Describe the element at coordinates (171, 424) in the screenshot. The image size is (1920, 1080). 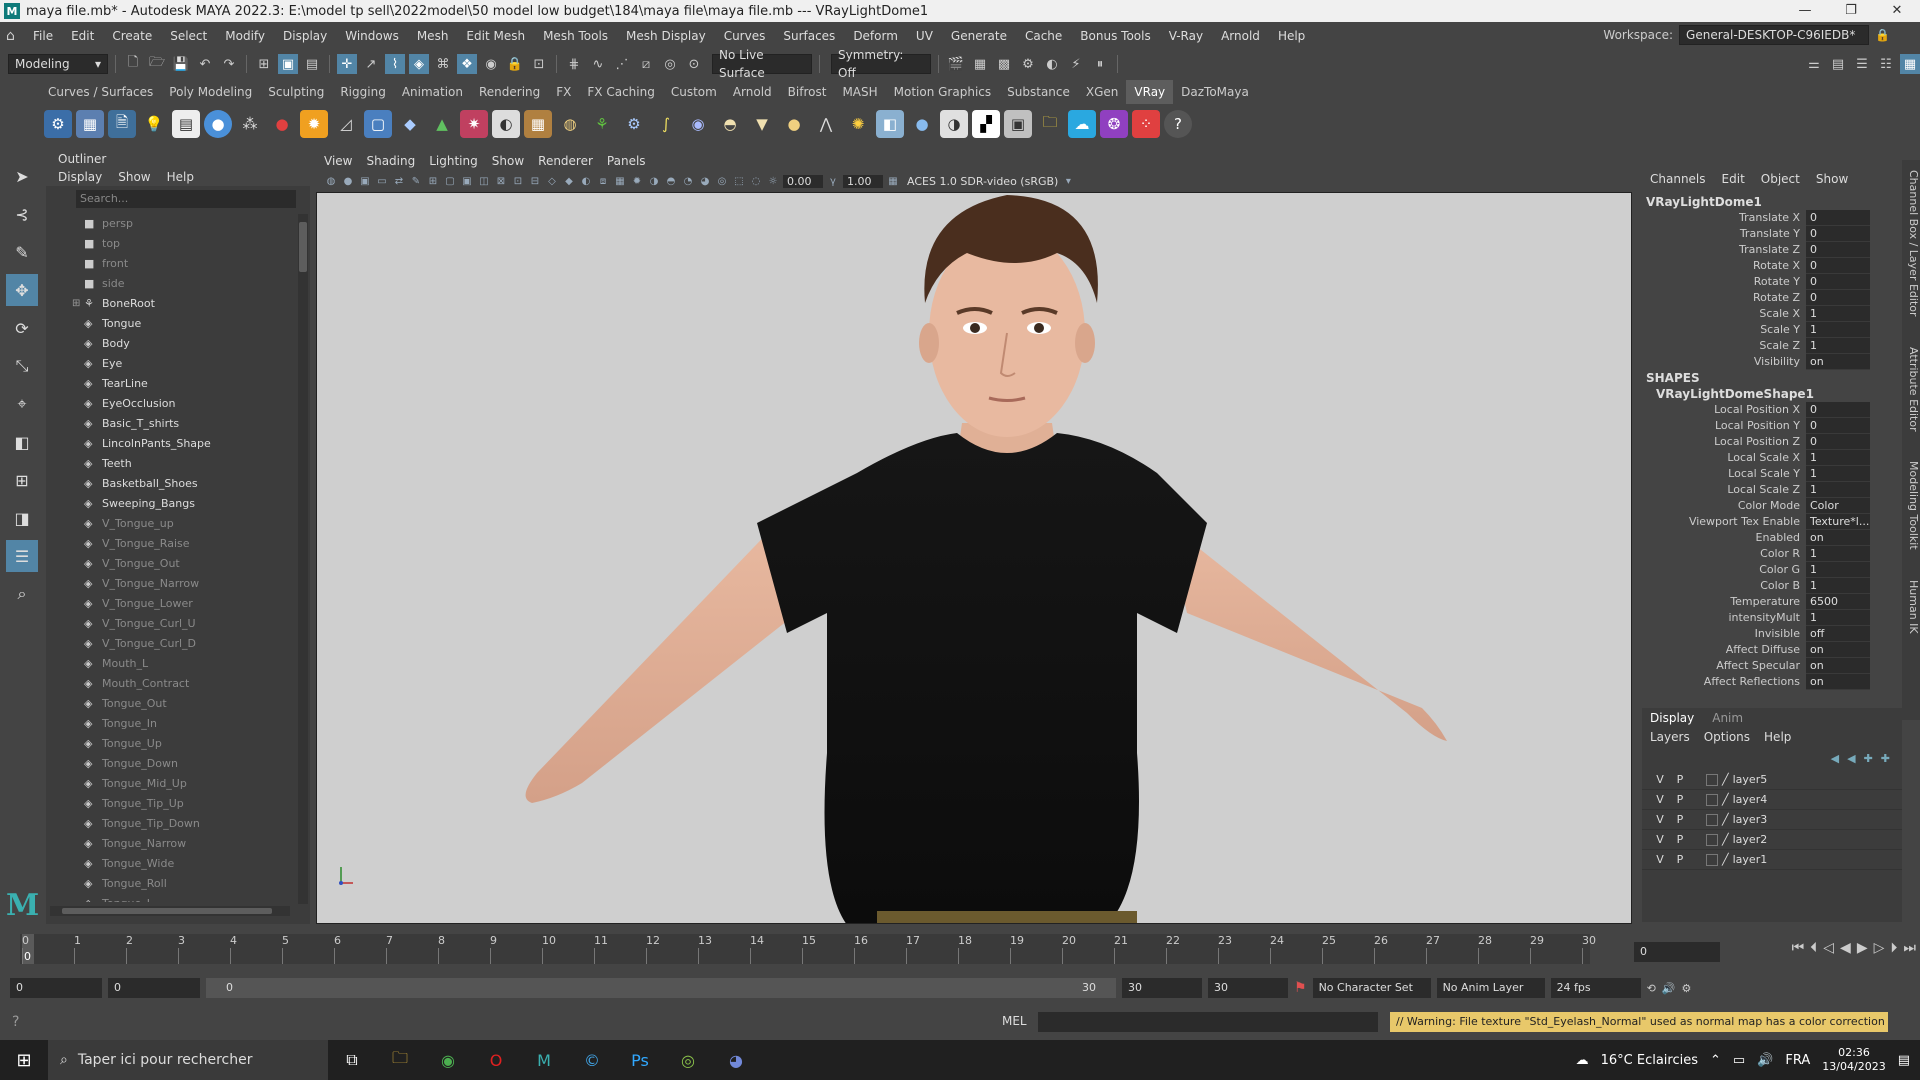
I see `outliner-item: ◈ Basic_T_shirts` at that location.